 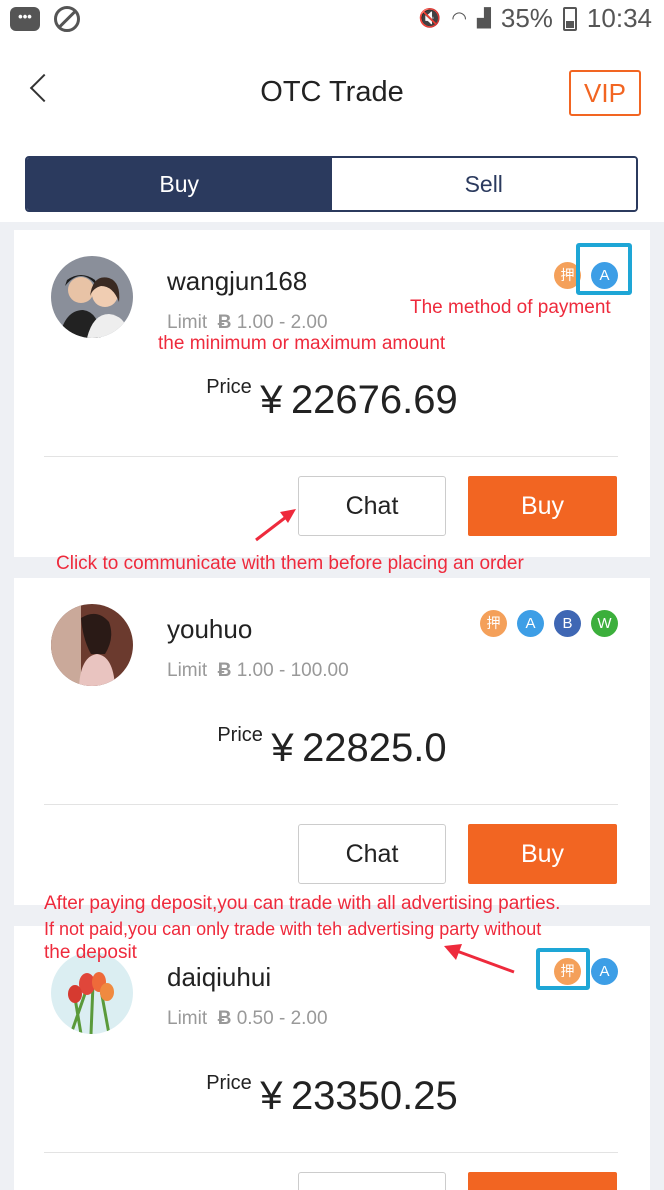 I want to click on payment-method-highlight, so click(x=604, y=269).